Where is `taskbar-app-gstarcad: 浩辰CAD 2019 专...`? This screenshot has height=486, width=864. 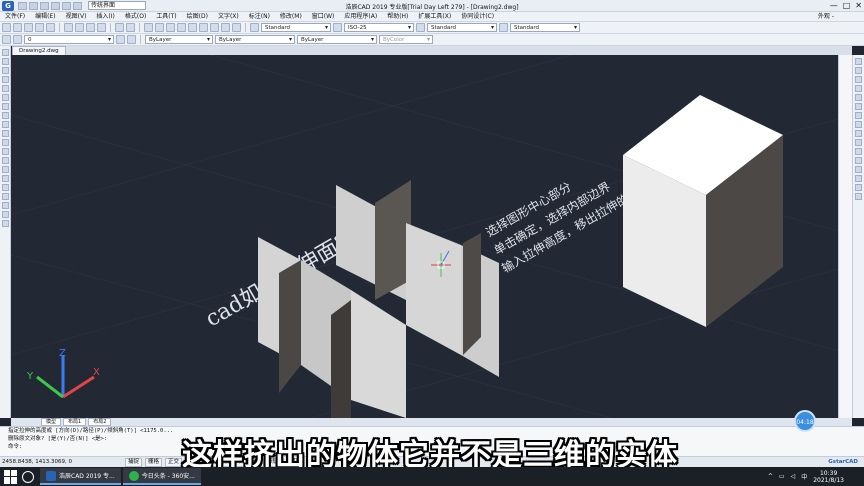
taskbar-app-gstarcad: 浩辰CAD 2019 专... is located at coordinates (80, 476).